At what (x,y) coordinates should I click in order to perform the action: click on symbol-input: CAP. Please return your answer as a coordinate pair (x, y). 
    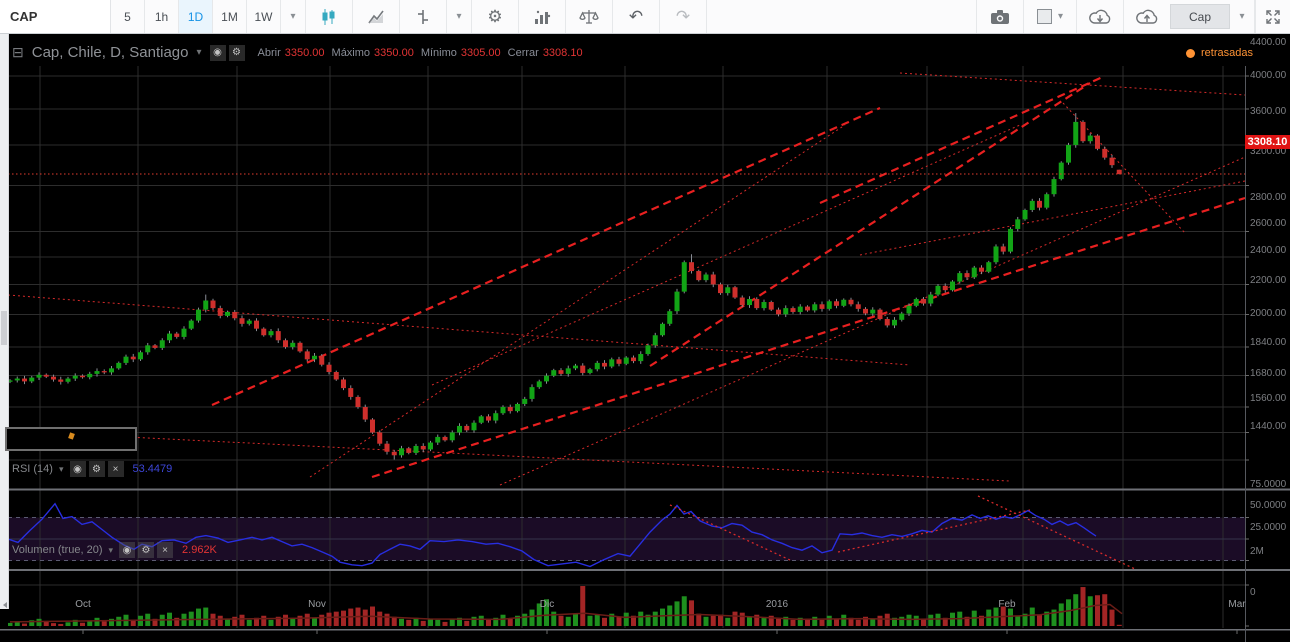
    Looking at the image, I should click on (55, 16).